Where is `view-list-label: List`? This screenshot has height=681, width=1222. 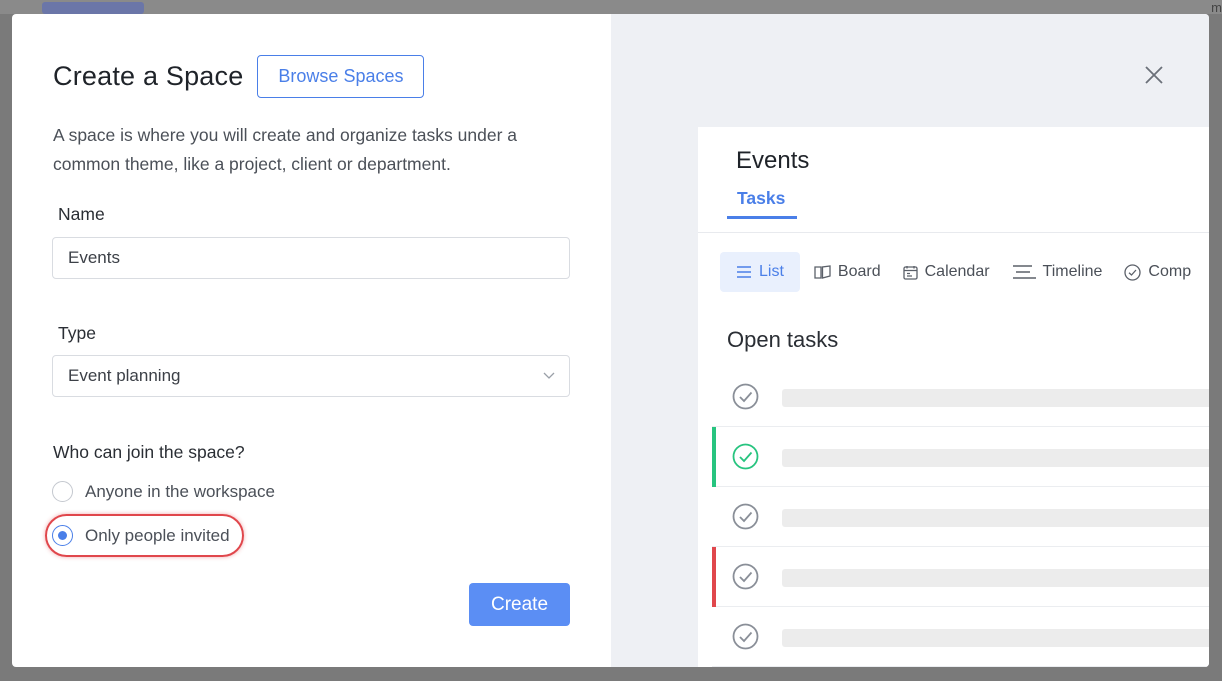 view-list-label: List is located at coordinates (771, 271).